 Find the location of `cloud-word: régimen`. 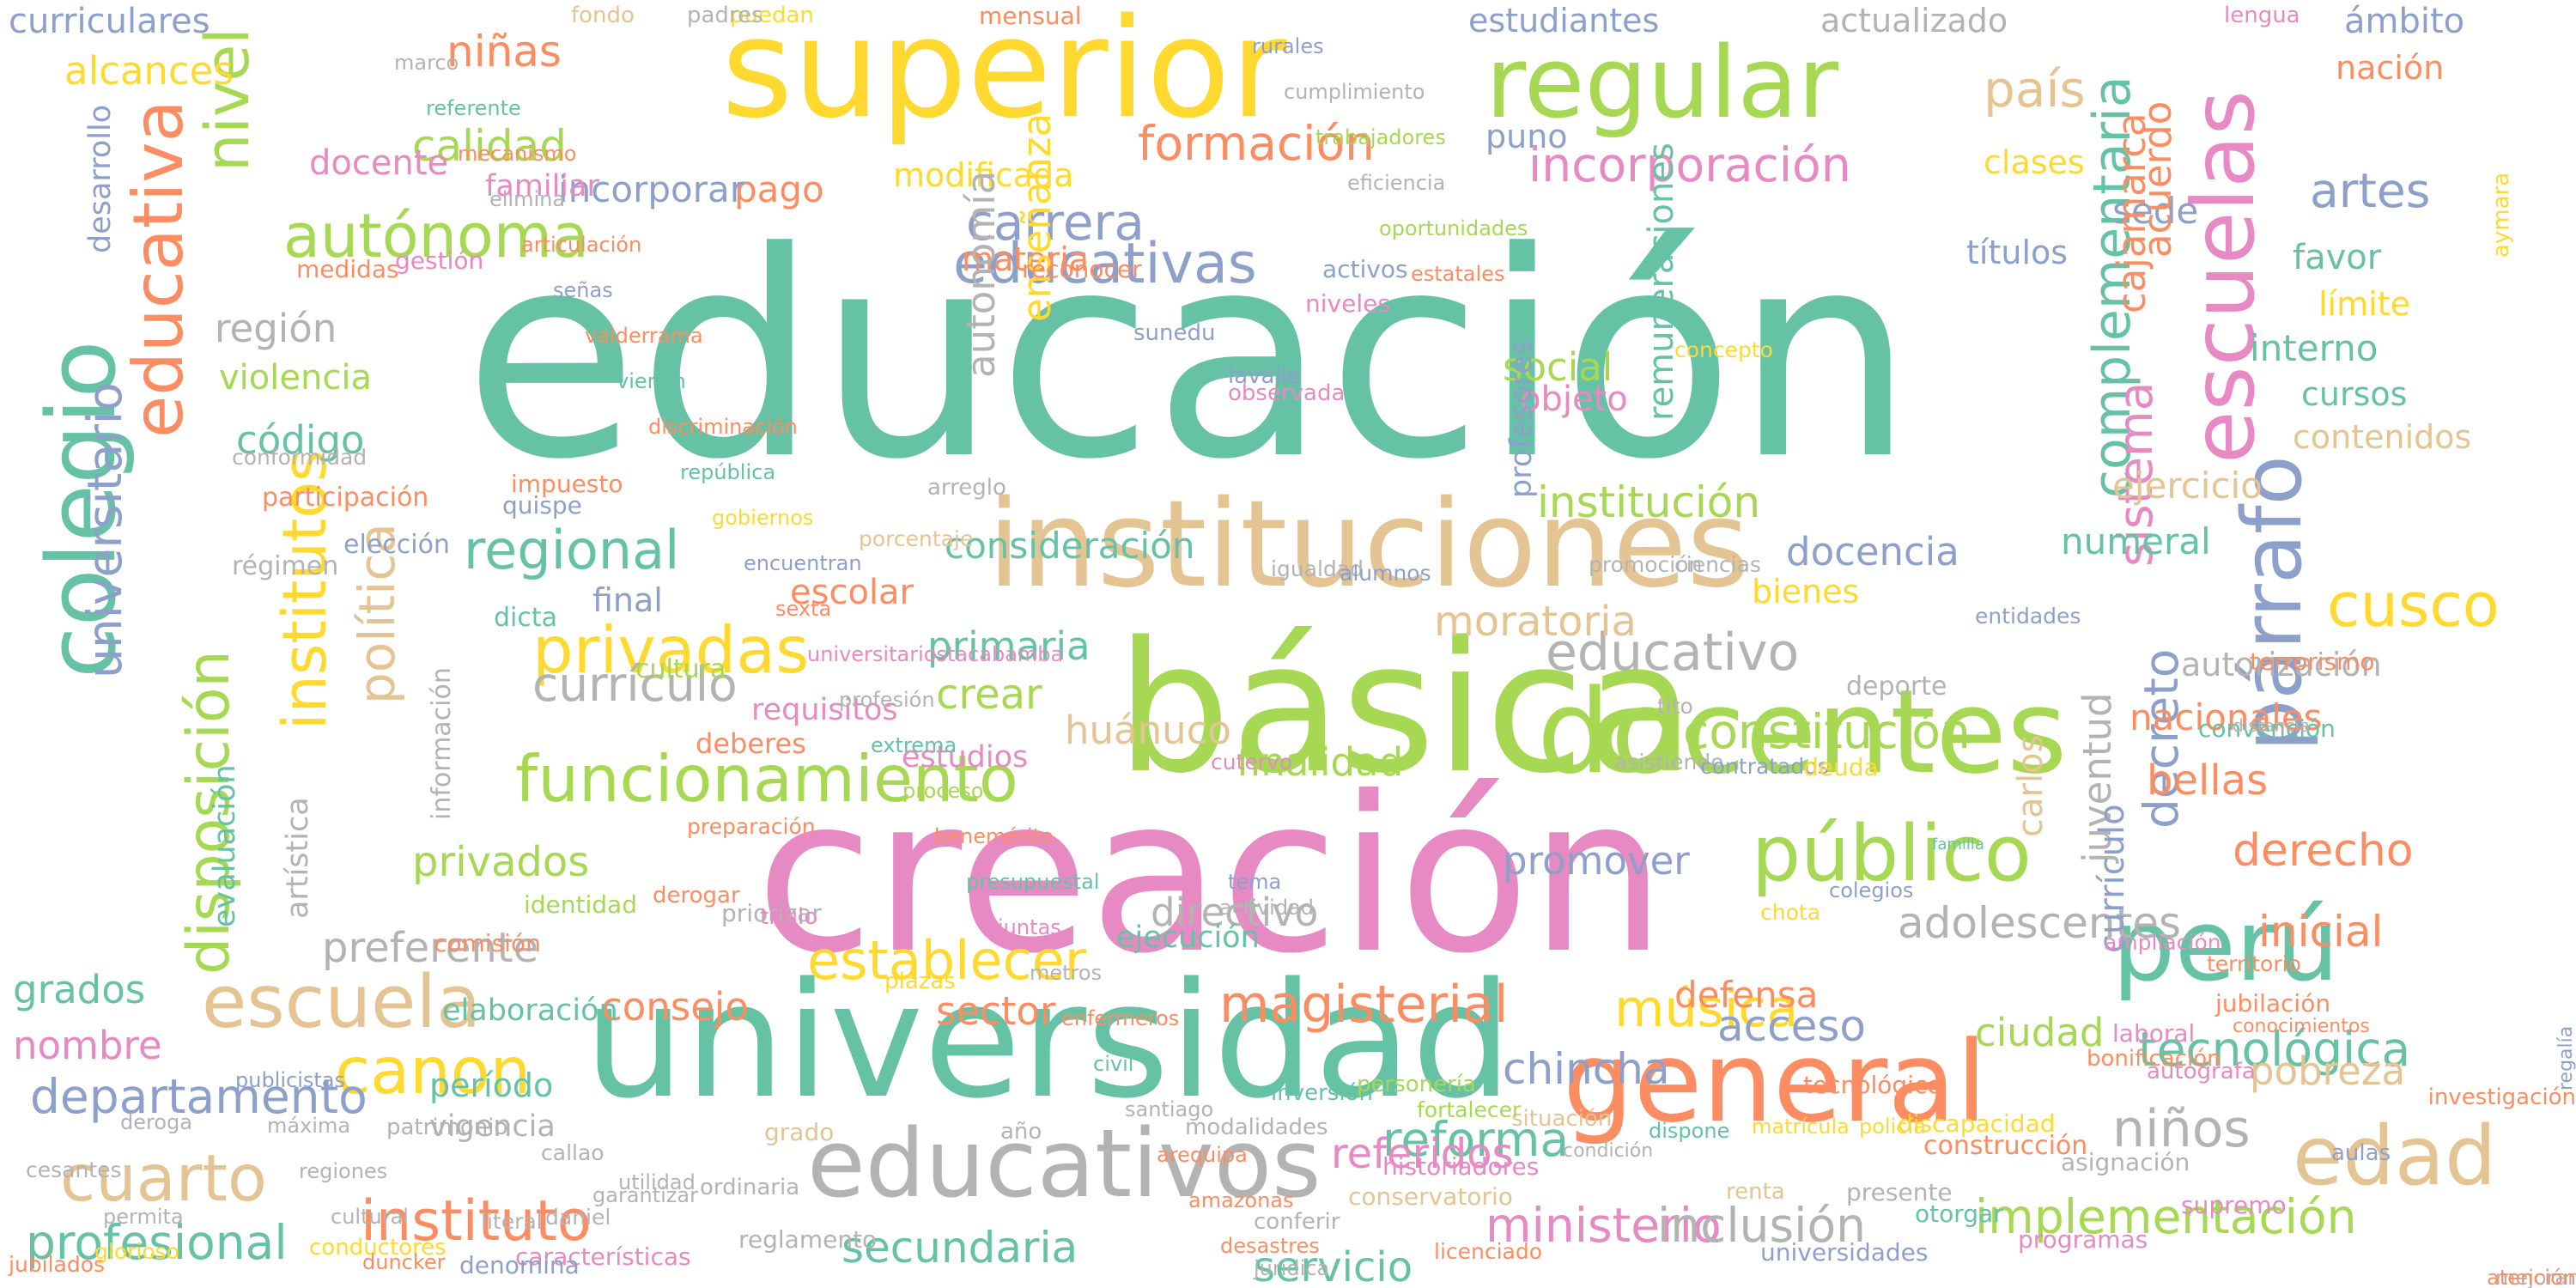

cloud-word: régimen is located at coordinates (285, 566).